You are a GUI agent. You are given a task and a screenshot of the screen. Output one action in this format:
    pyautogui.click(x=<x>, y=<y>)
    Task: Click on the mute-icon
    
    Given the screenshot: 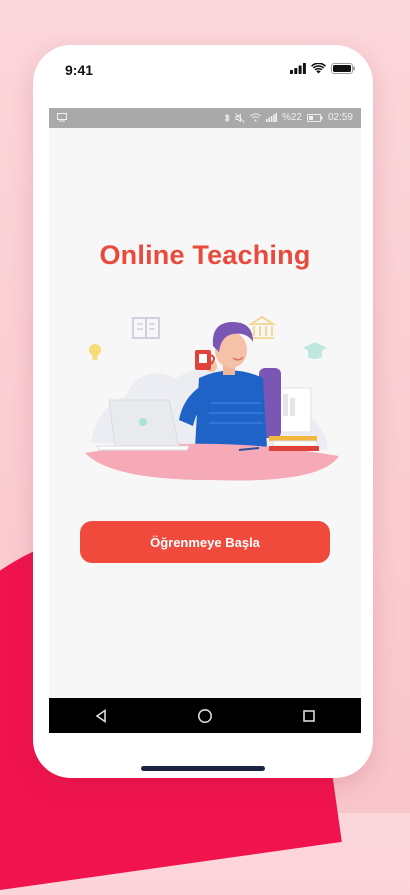 What is the action you would take?
    pyautogui.click(x=240, y=117)
    